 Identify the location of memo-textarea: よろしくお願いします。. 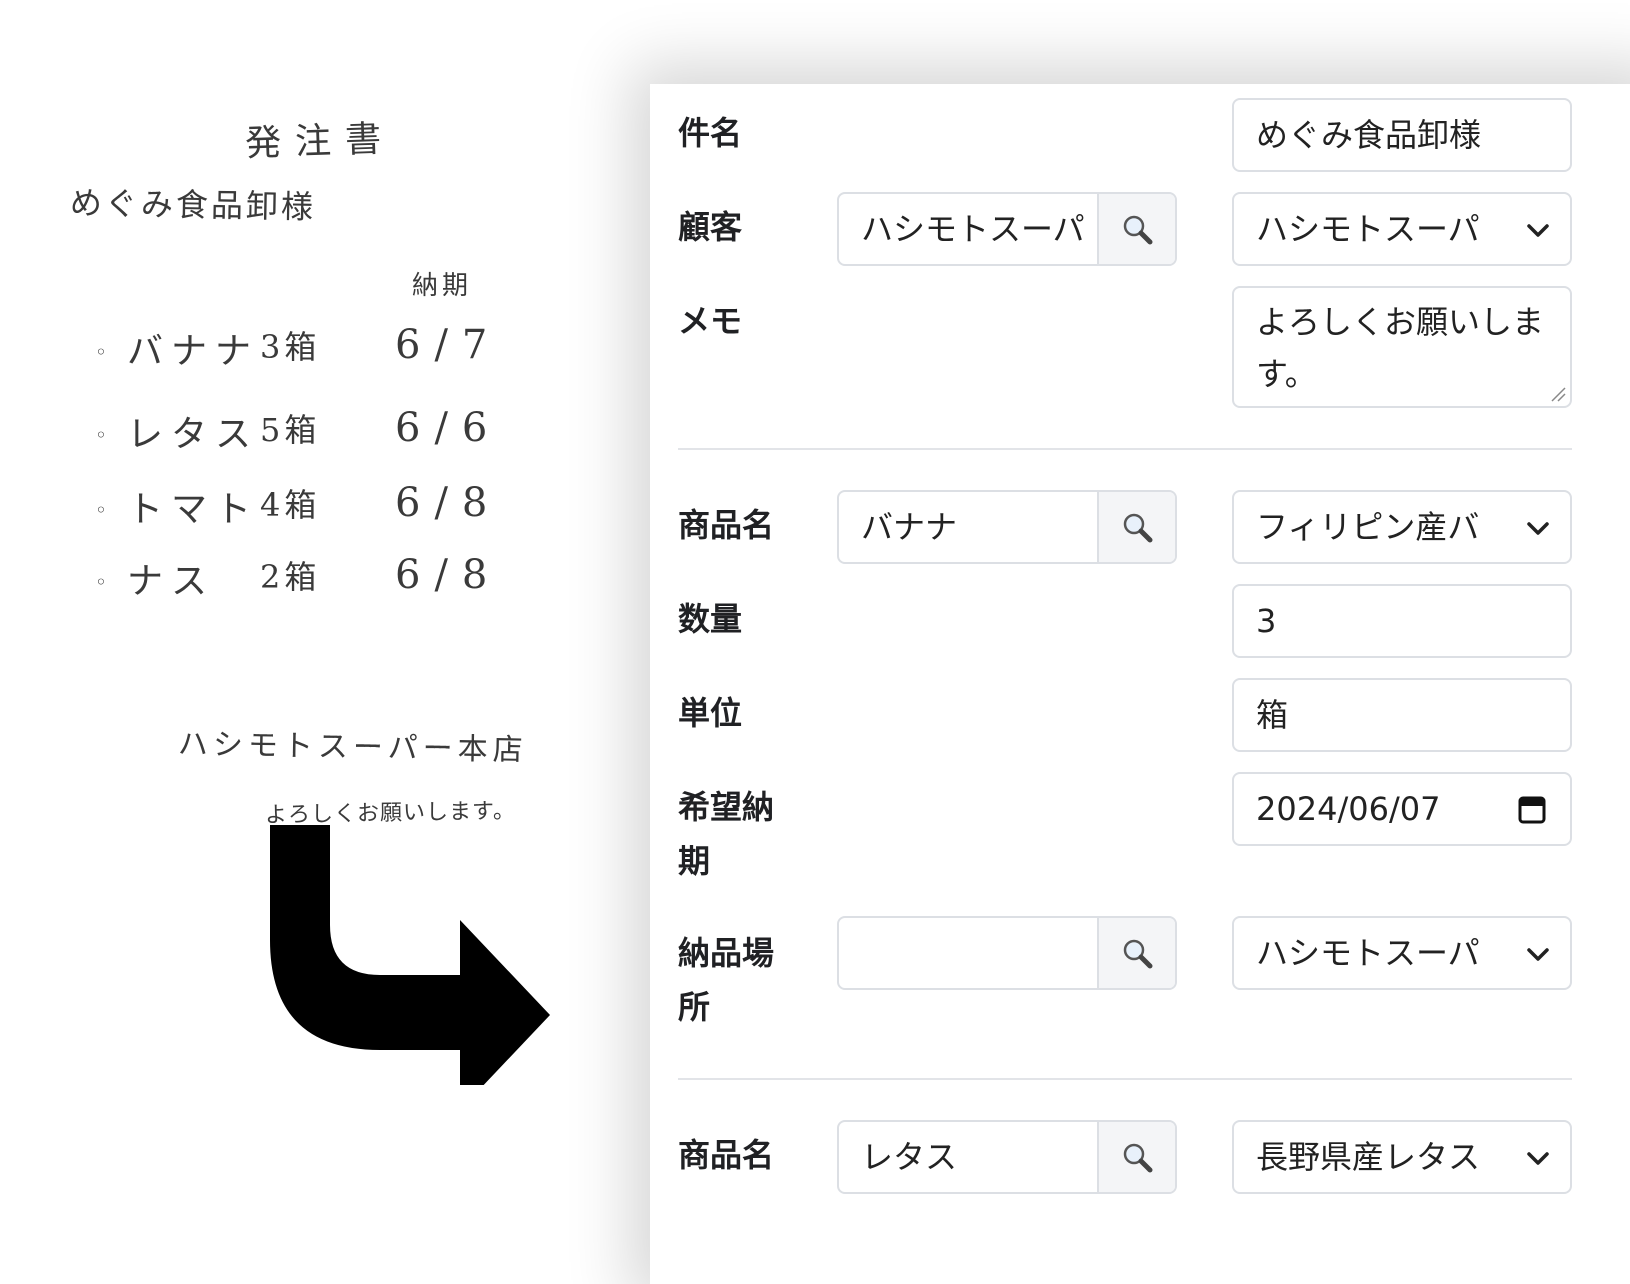
(1402, 347).